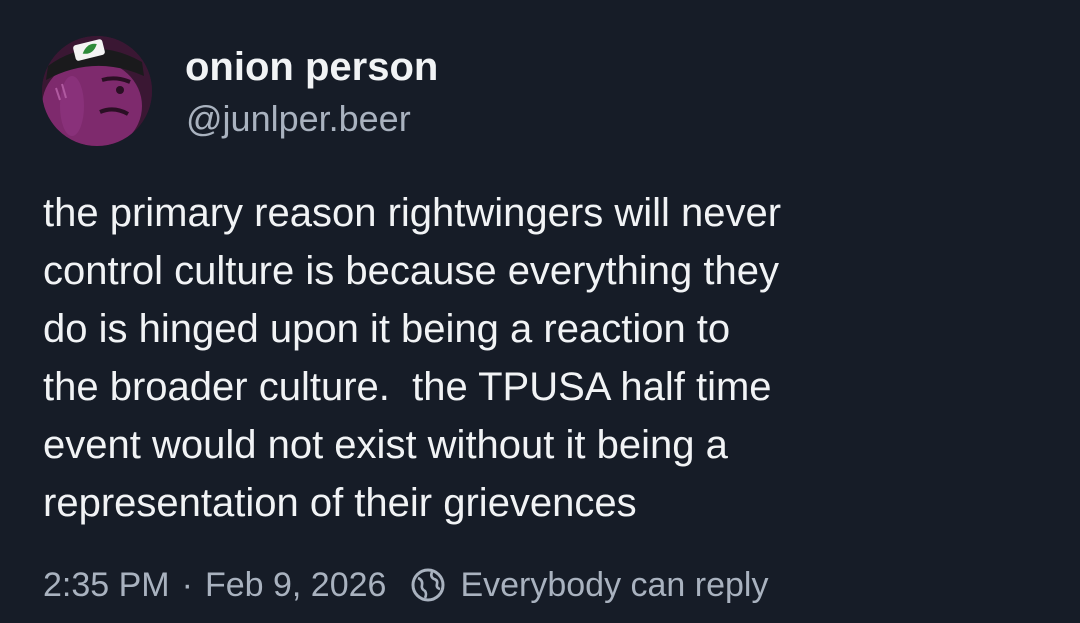 Image resolution: width=1080 pixels, height=623 pixels. I want to click on author-display-name: onion person, so click(311, 67).